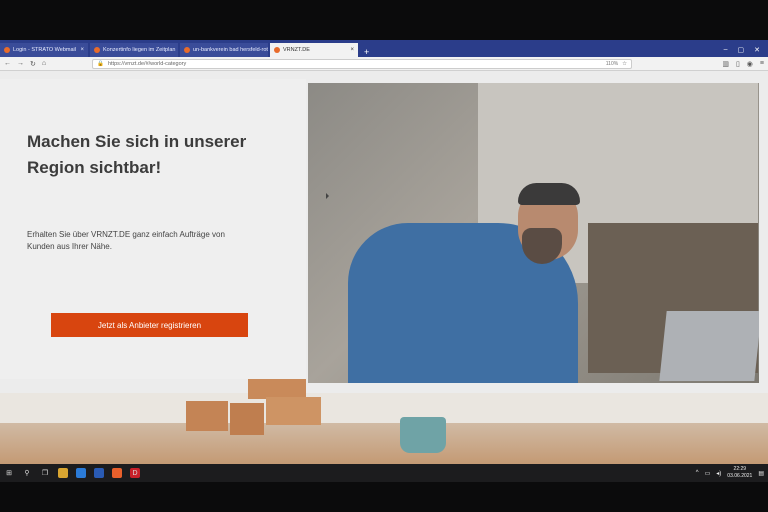  What do you see at coordinates (718, 473) in the screenshot?
I see `volume-icon: ◂)` at bounding box center [718, 473].